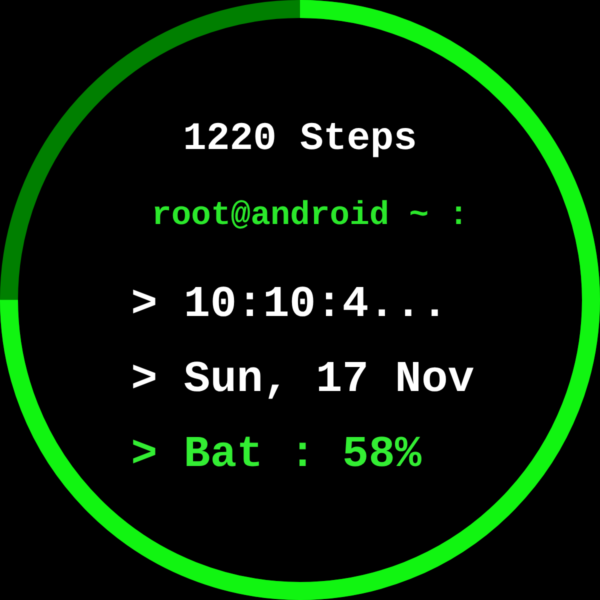 The image size is (600, 600). I want to click on terminal-line: > Bat : 58%, so click(276, 455).